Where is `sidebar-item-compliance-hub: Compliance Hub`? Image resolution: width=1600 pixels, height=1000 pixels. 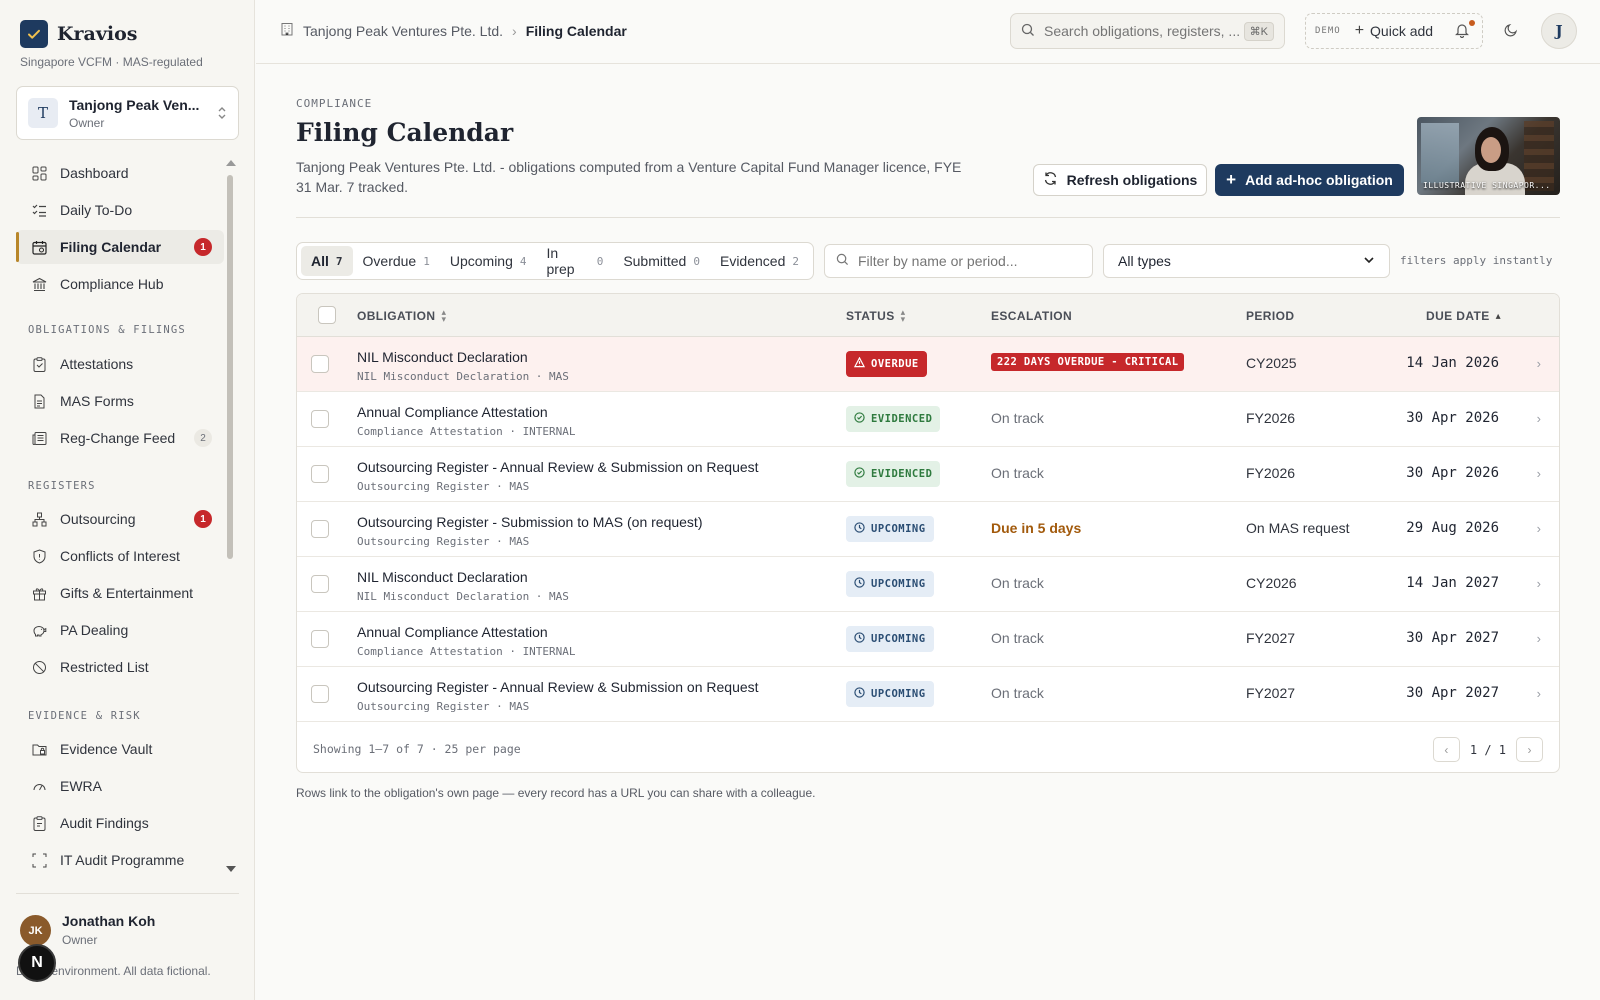 sidebar-item-compliance-hub: Compliance Hub is located at coordinates (120, 284).